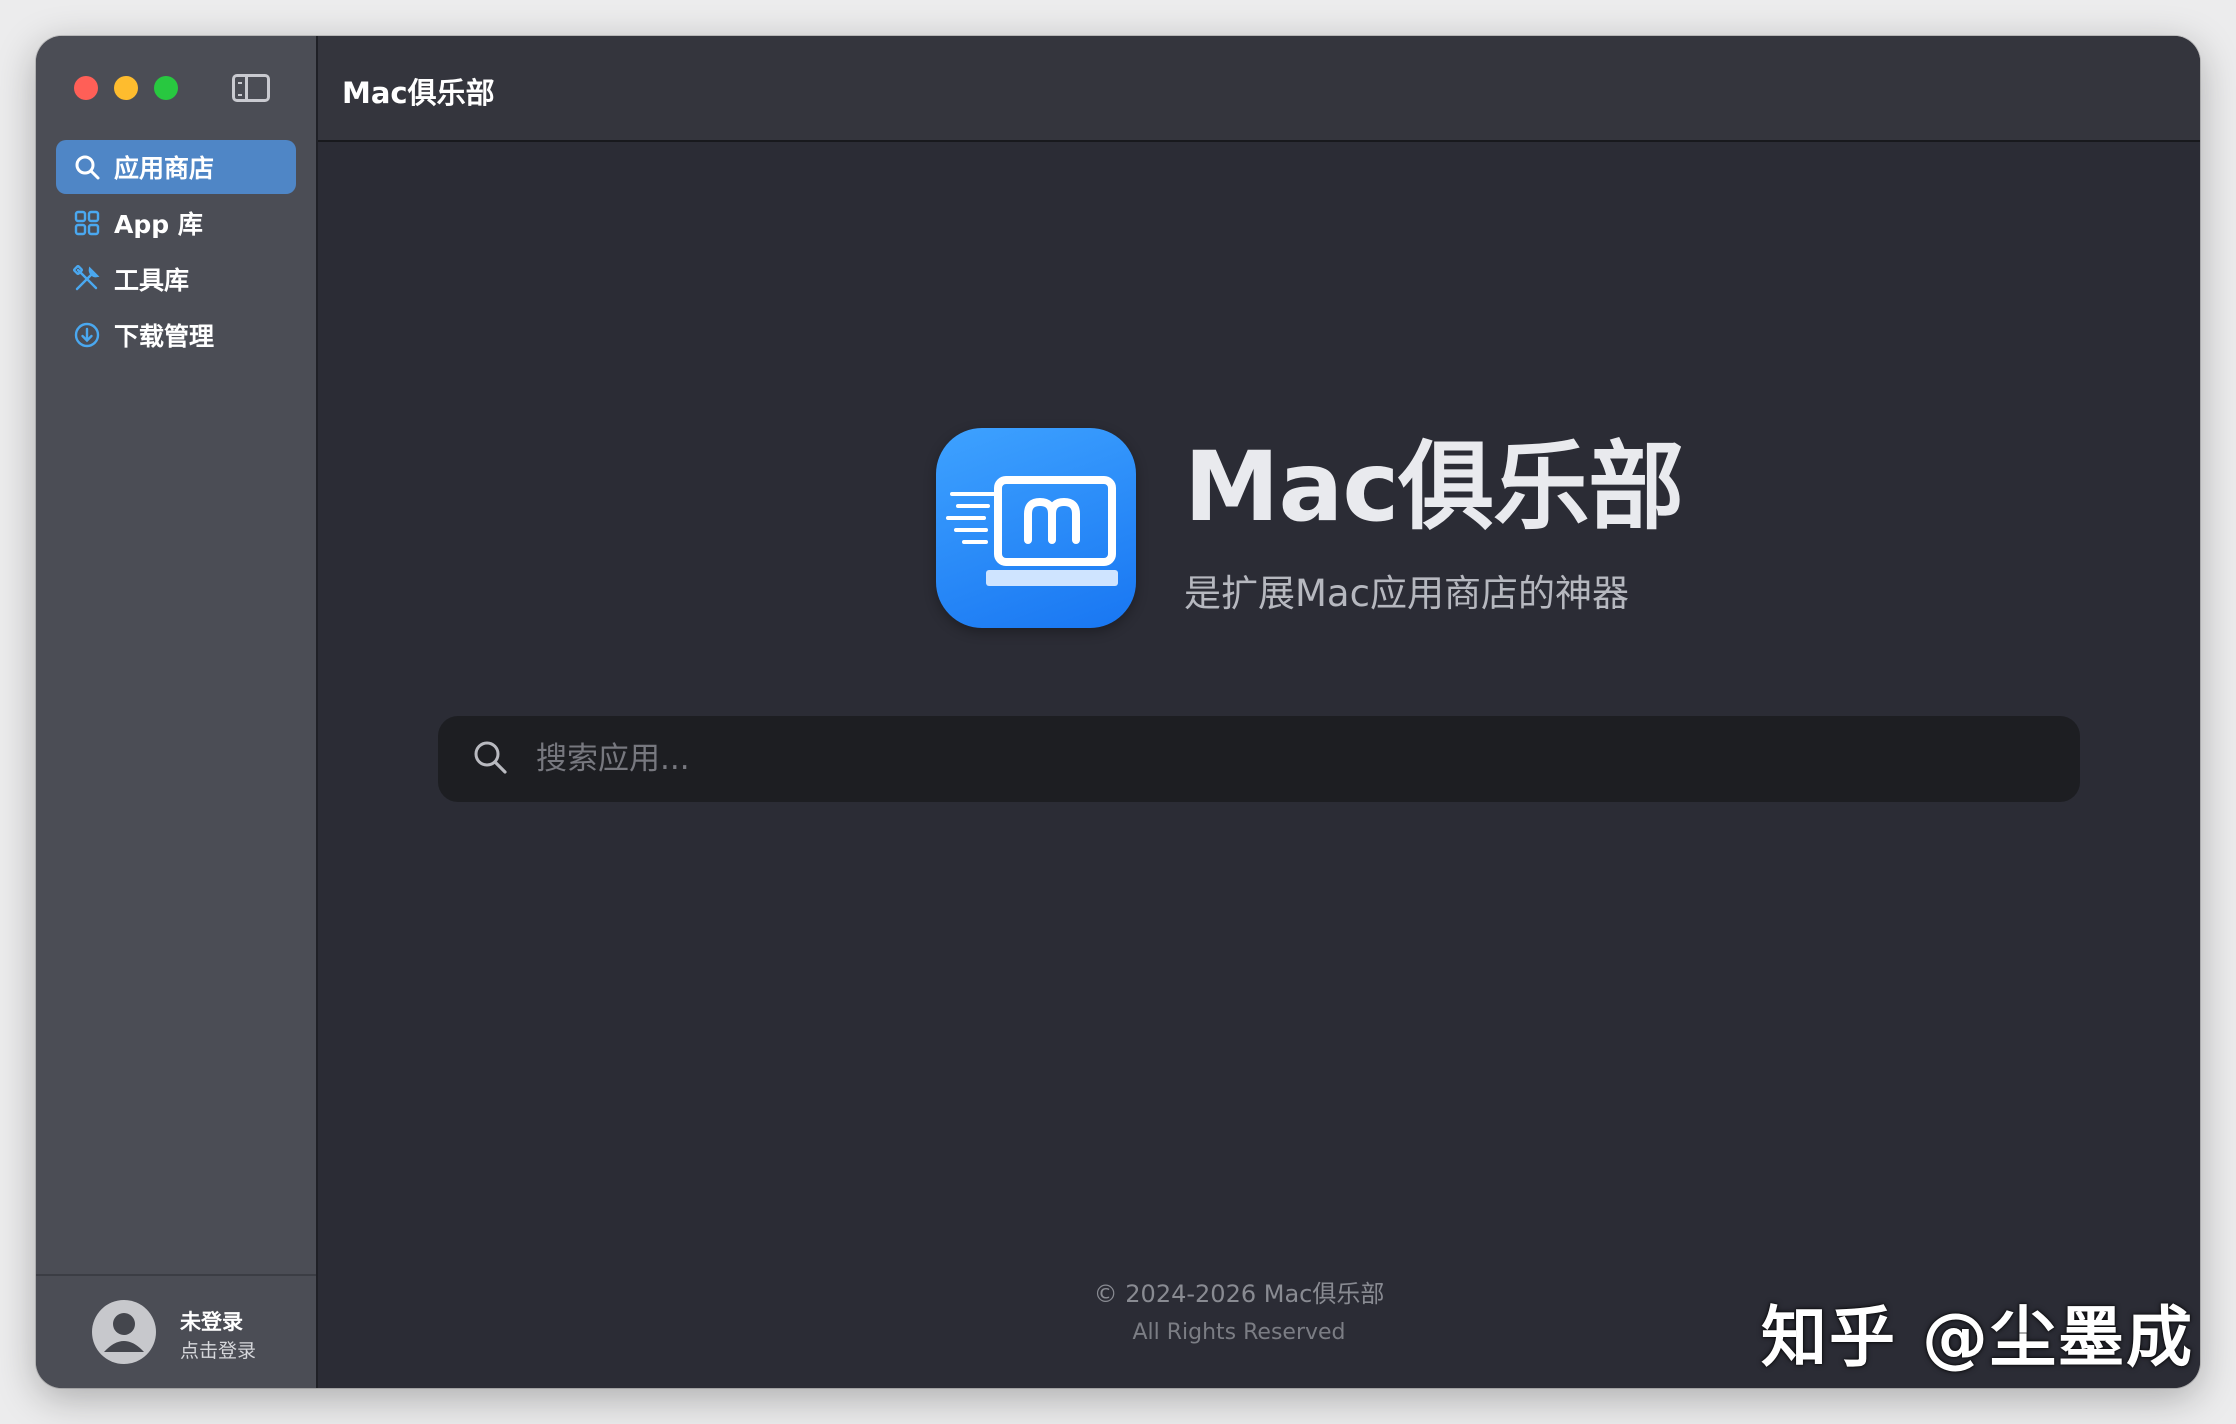 The width and height of the screenshot is (2236, 1424). I want to click on app-logo-icon, so click(1036, 528).